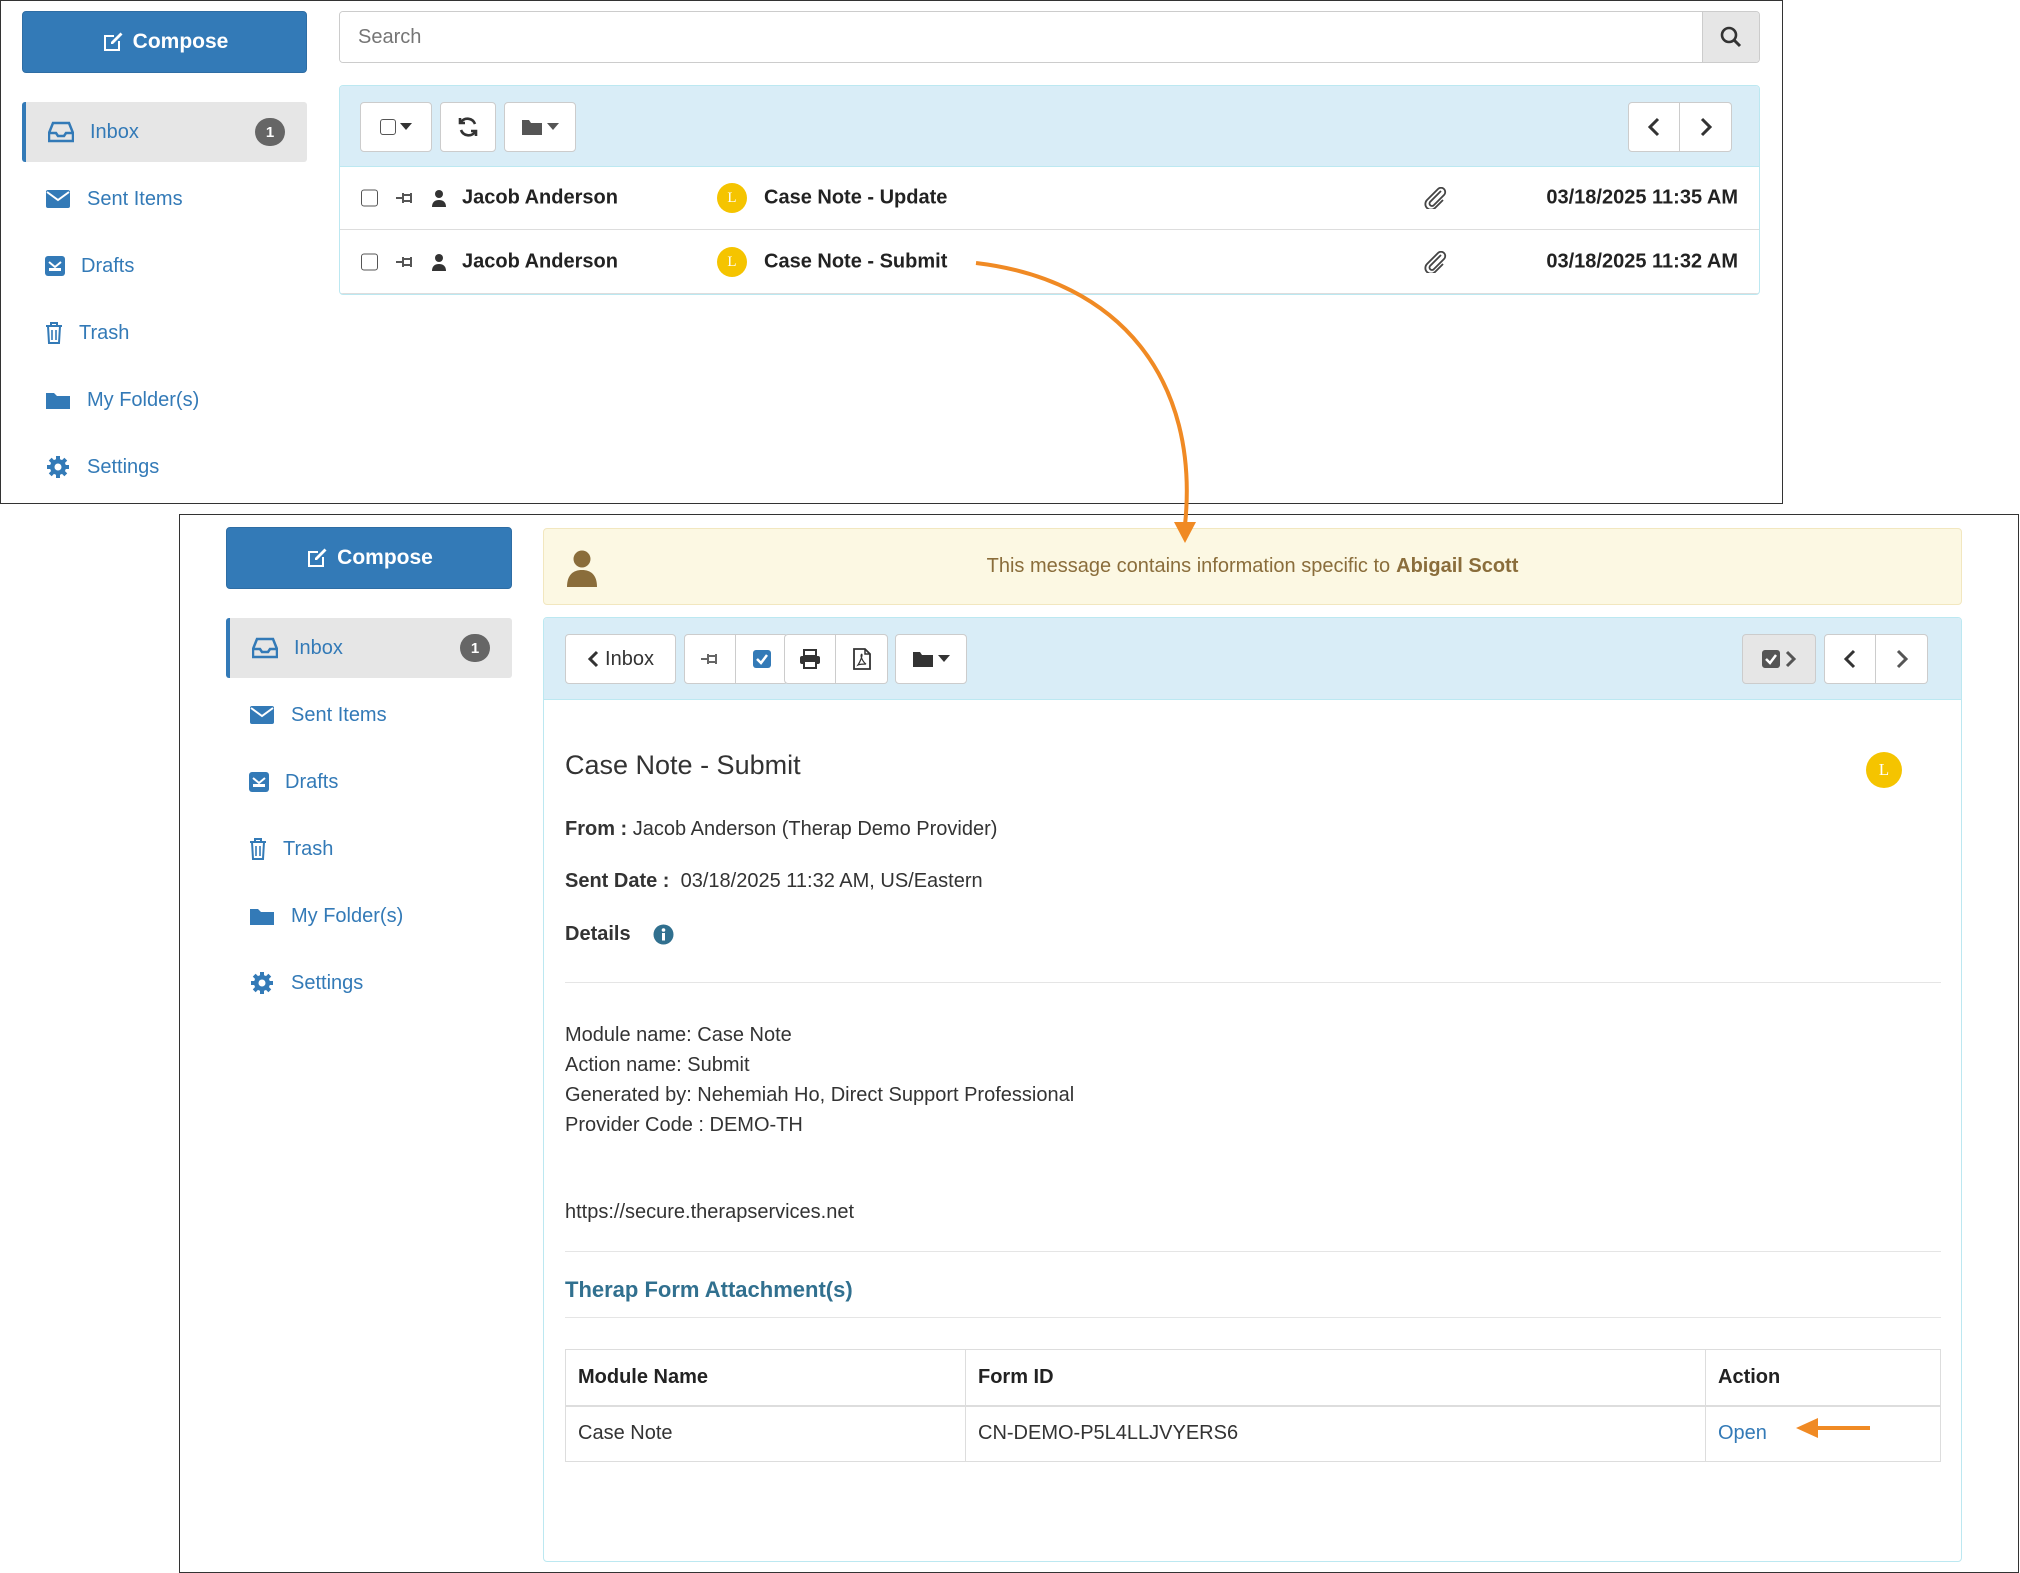  What do you see at coordinates (593, 659) in the screenshot?
I see `chevron-left-icon` at bounding box center [593, 659].